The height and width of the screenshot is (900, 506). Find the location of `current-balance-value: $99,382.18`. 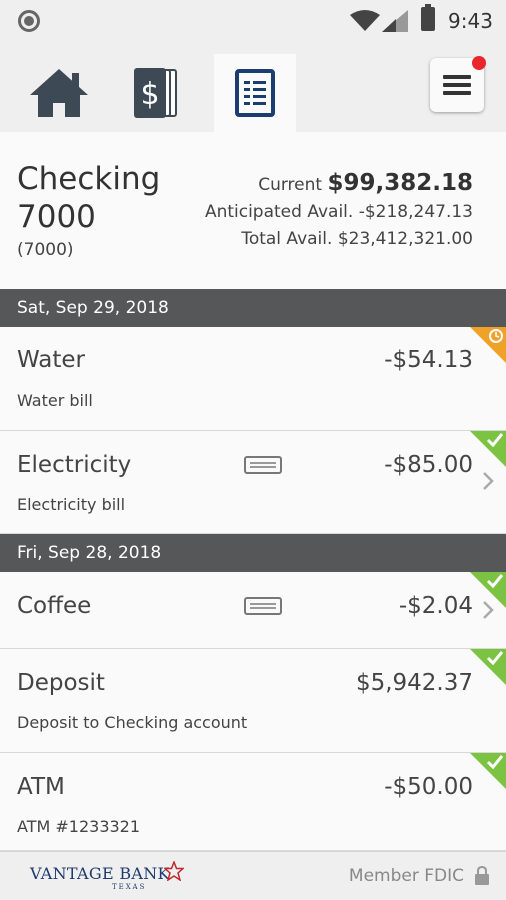

current-balance-value: $99,382.18 is located at coordinates (400, 183).